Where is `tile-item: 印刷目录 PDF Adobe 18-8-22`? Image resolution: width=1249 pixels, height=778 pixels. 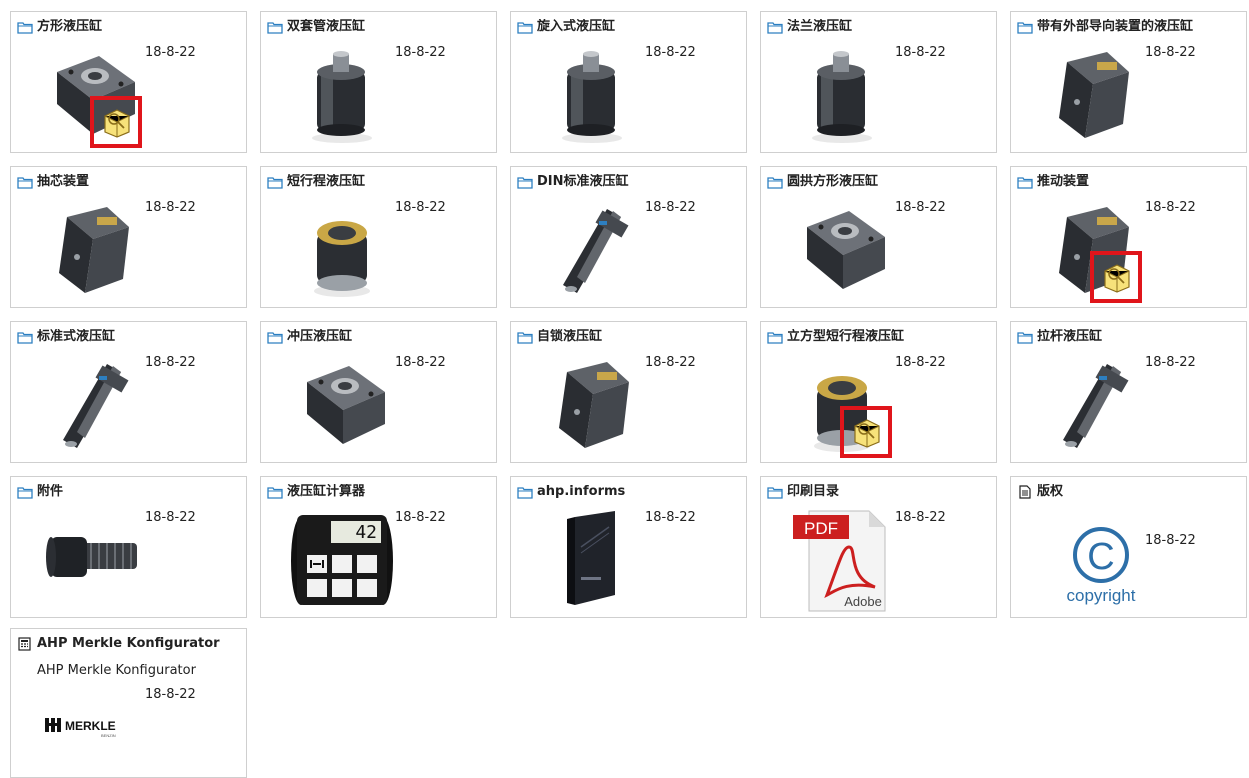 tile-item: 印刷目录 PDF Adobe 18-8-22 is located at coordinates (878, 547).